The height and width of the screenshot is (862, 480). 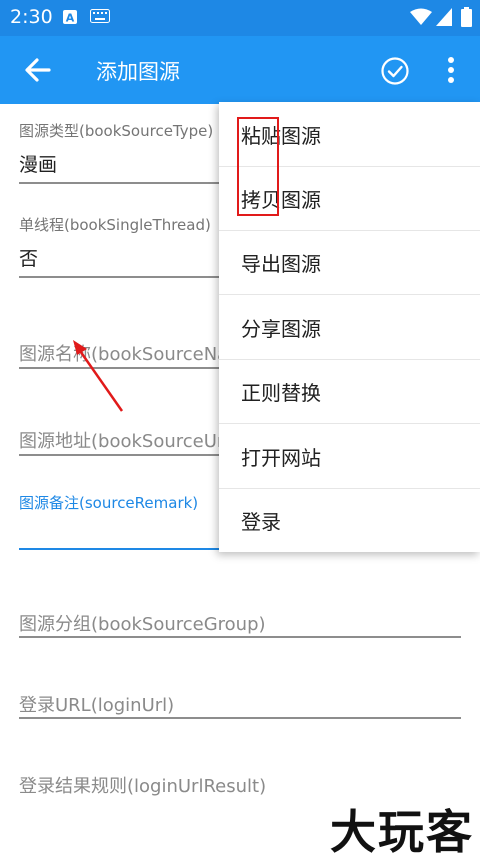 I want to click on cellular-signal-icon, so click(x=444, y=17).